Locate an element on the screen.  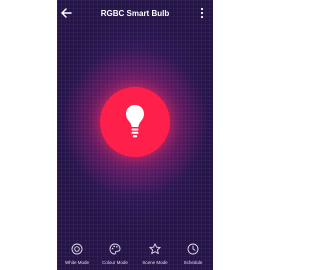
nav-colour-mode: Colour Mode is located at coordinates (115, 254).